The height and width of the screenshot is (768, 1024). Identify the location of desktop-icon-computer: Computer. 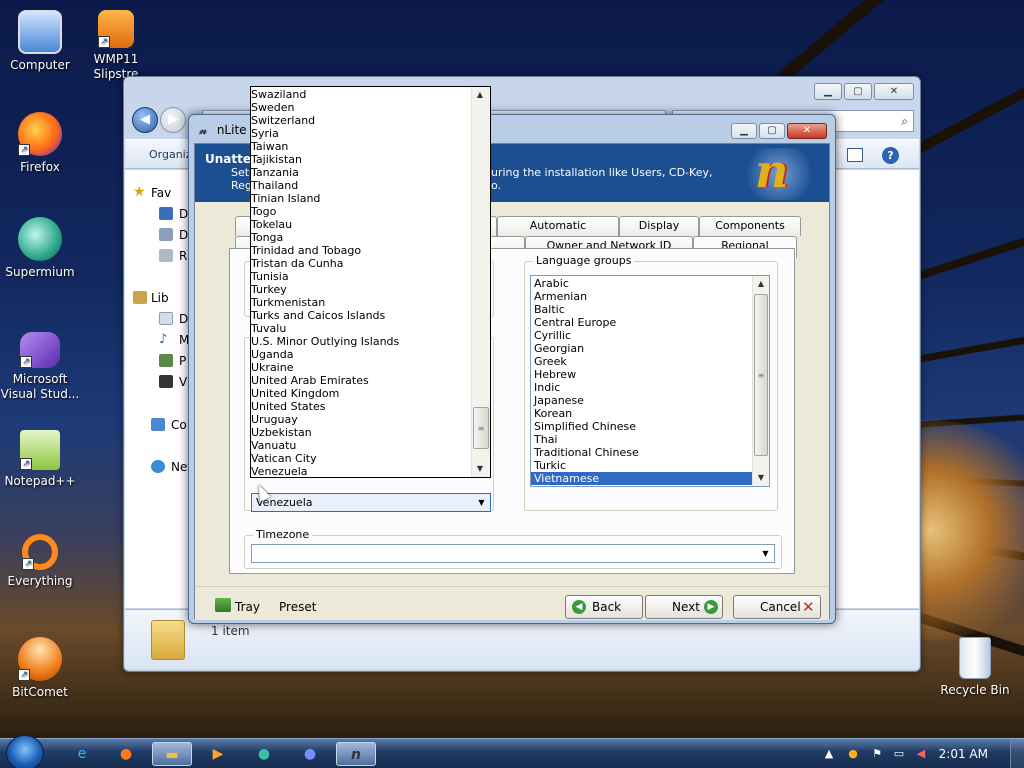
(40, 41).